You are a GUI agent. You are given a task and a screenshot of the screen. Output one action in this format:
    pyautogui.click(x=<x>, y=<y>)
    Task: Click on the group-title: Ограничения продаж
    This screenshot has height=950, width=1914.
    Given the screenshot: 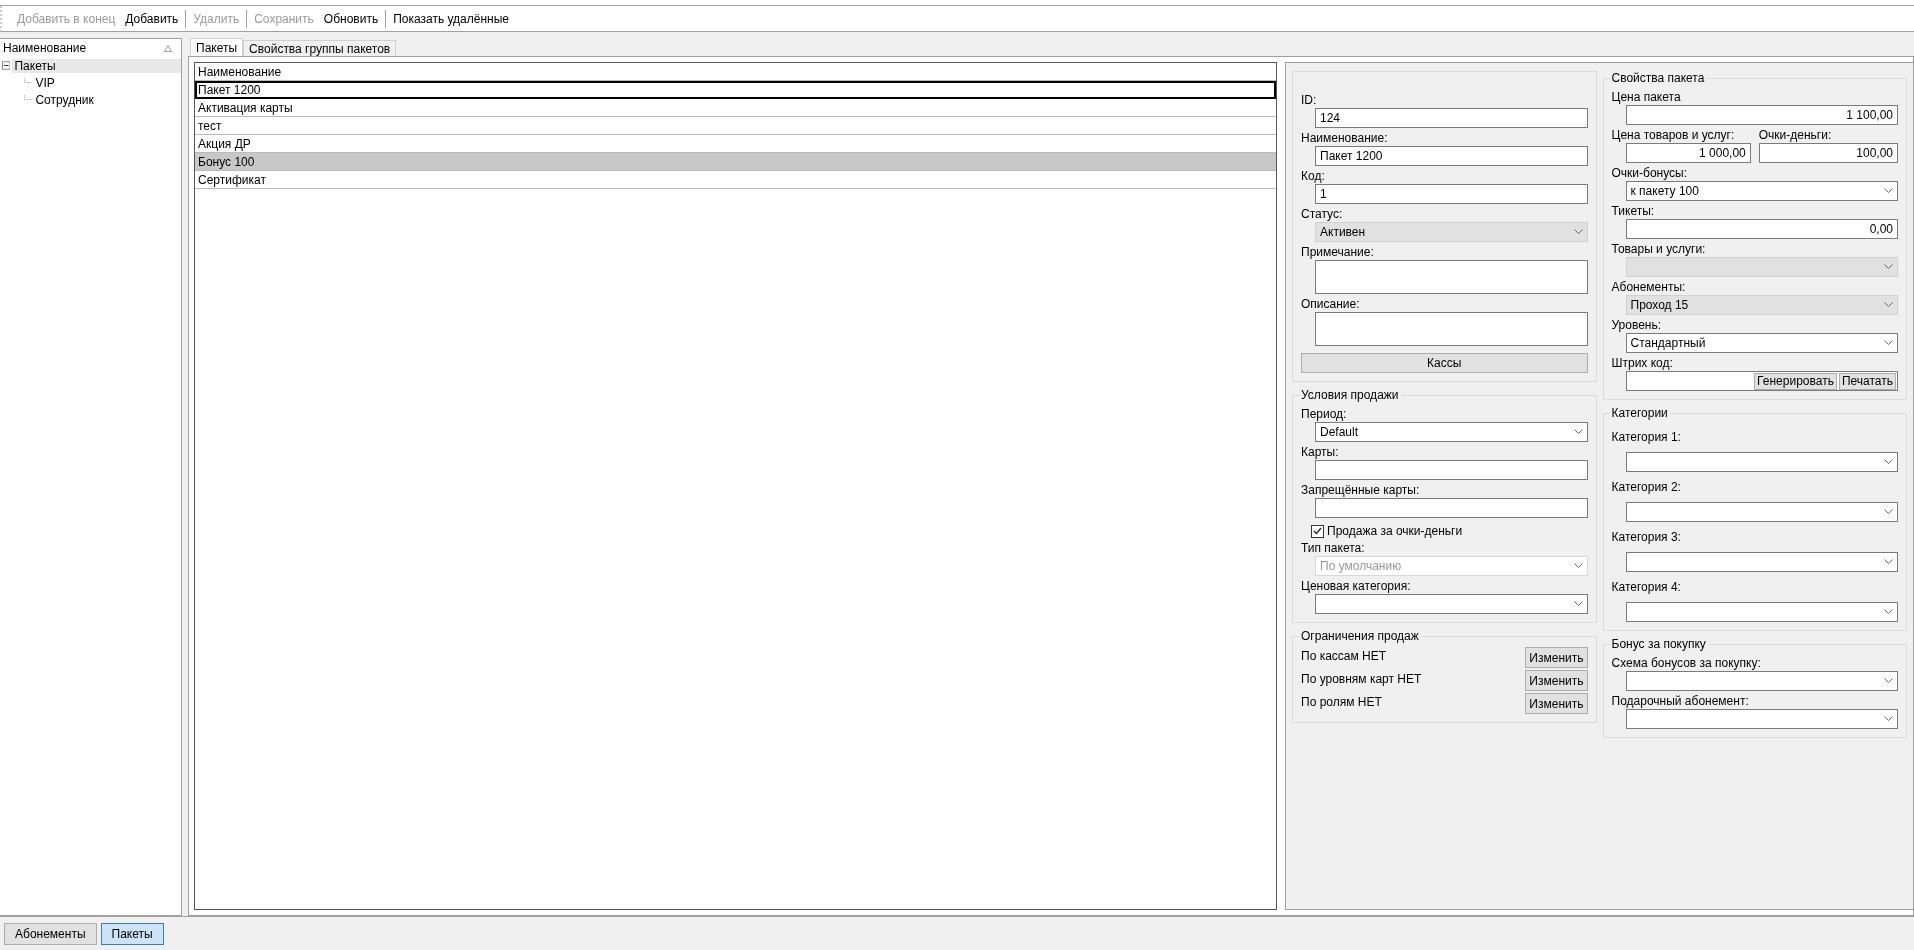 What is the action you would take?
    pyautogui.click(x=1360, y=636)
    